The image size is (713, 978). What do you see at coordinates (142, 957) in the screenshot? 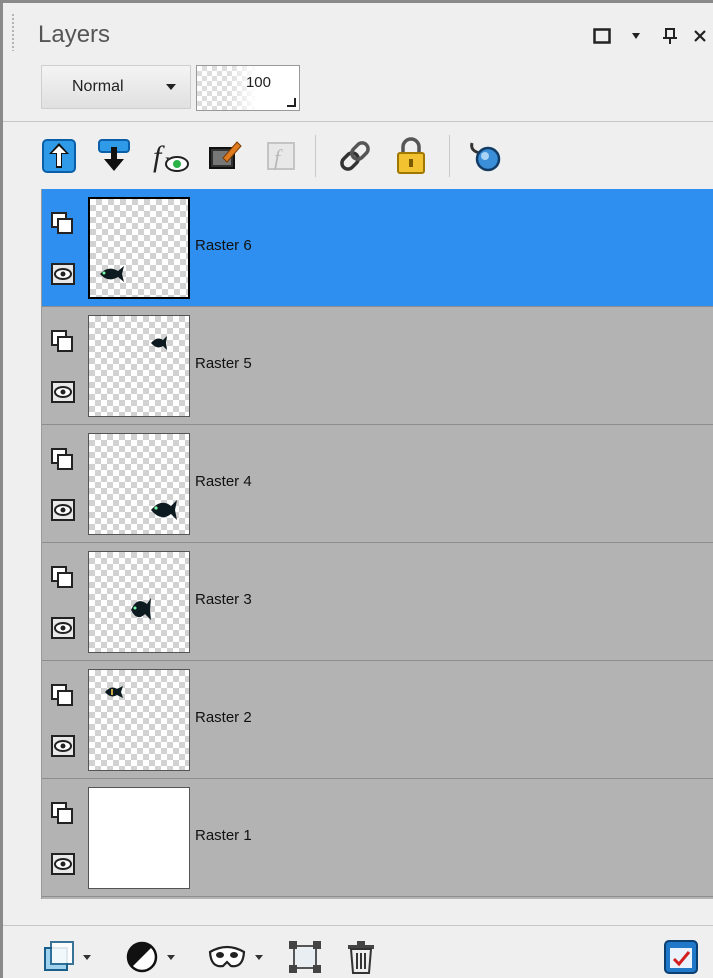
I see `new-adjustment-layer-icon` at bounding box center [142, 957].